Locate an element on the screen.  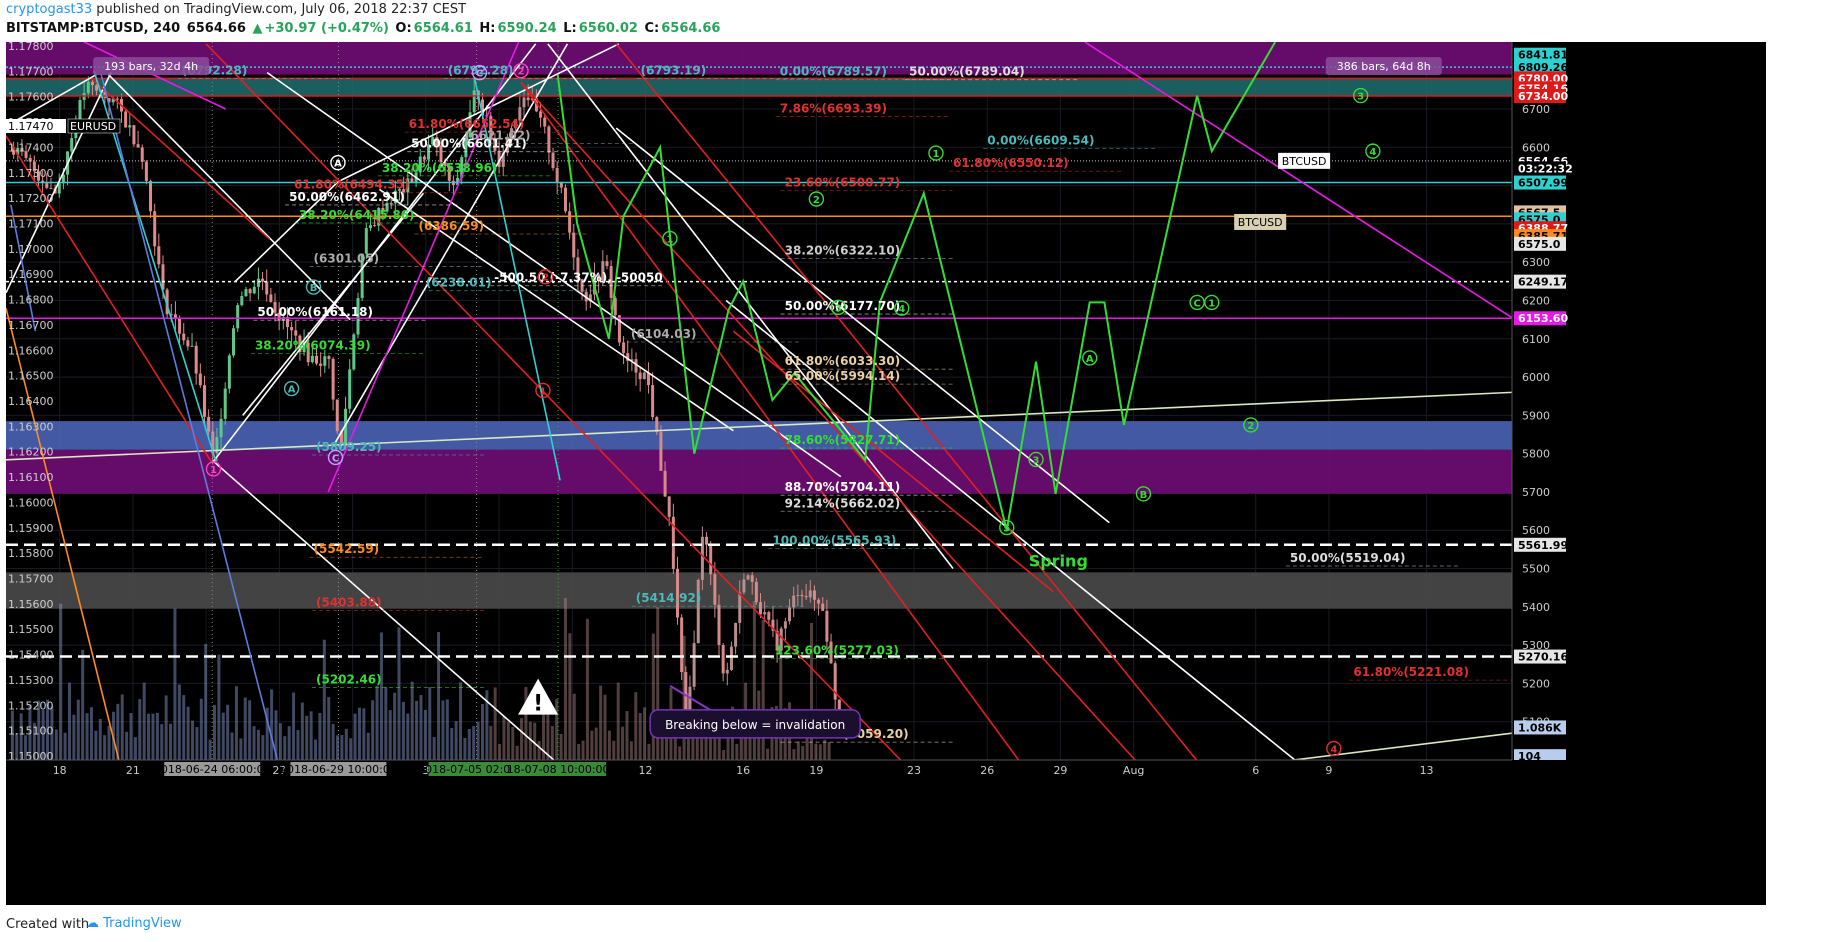
price-label: 6734.00 is located at coordinates (1543, 96).